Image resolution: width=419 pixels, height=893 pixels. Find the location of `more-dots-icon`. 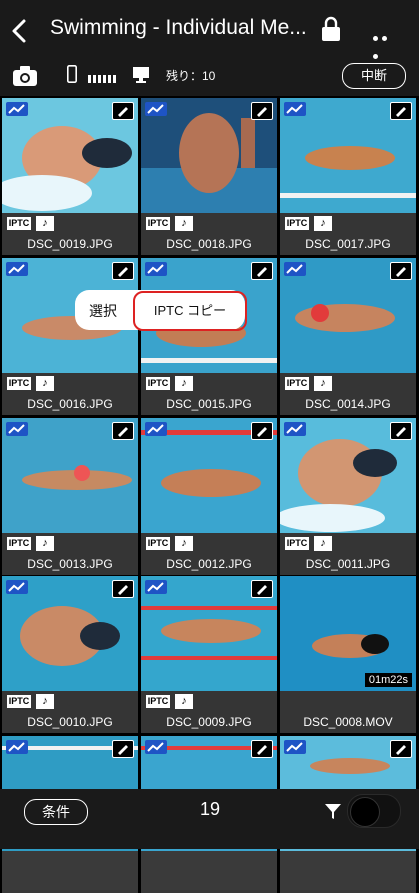

more-dots-icon is located at coordinates (386, 43).